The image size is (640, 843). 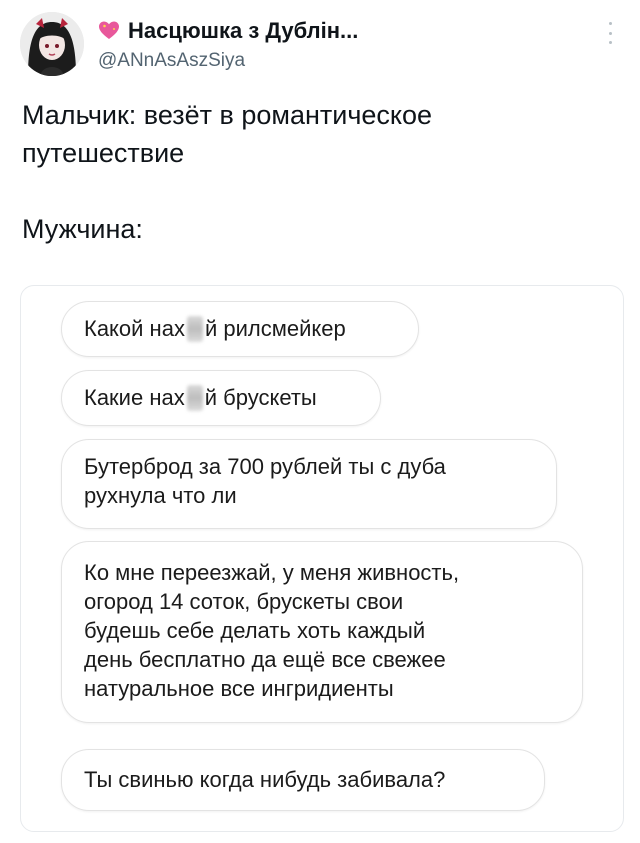 What do you see at coordinates (103, 153) in the screenshot?
I see `tweet-line: путешествие` at bounding box center [103, 153].